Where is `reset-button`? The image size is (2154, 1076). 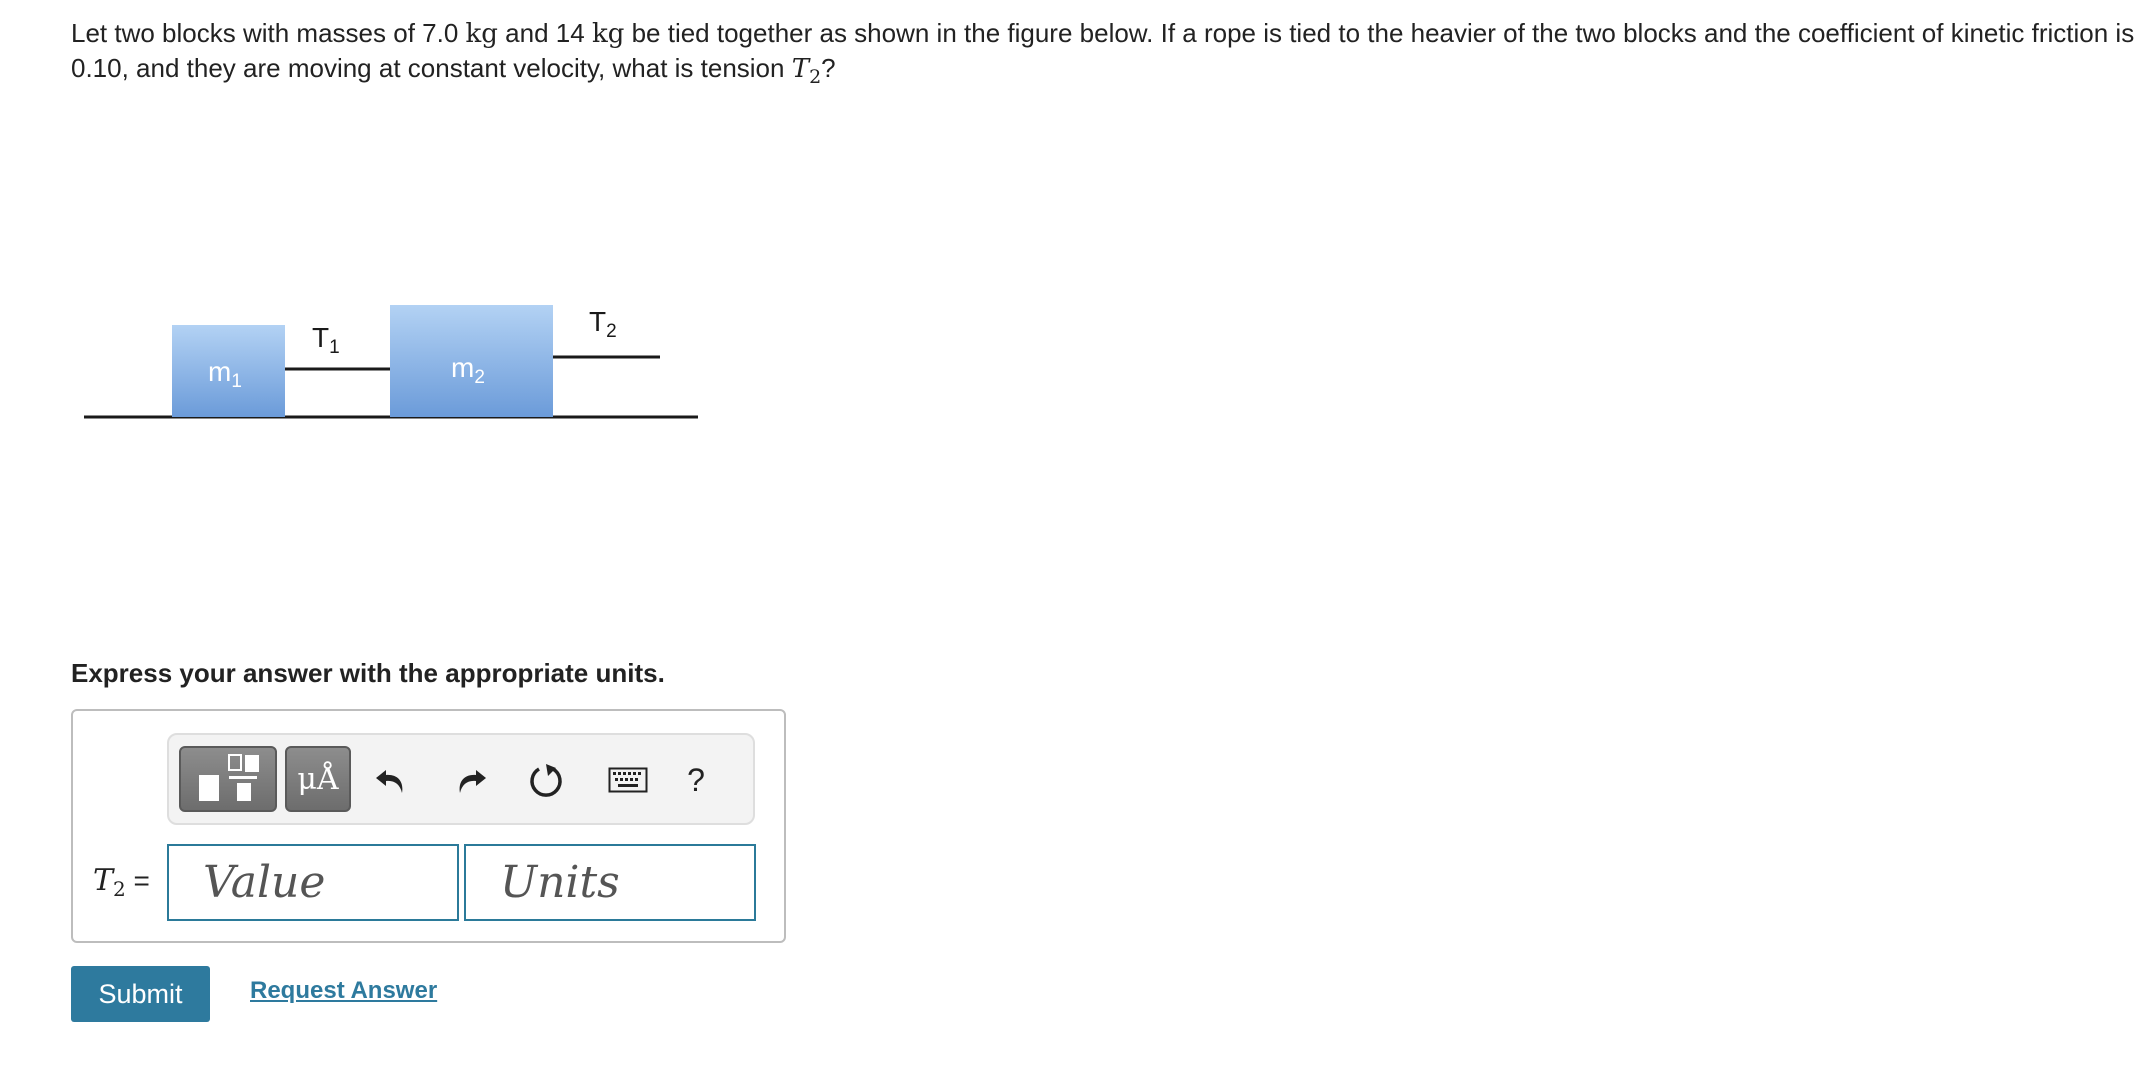 reset-button is located at coordinates (546, 780).